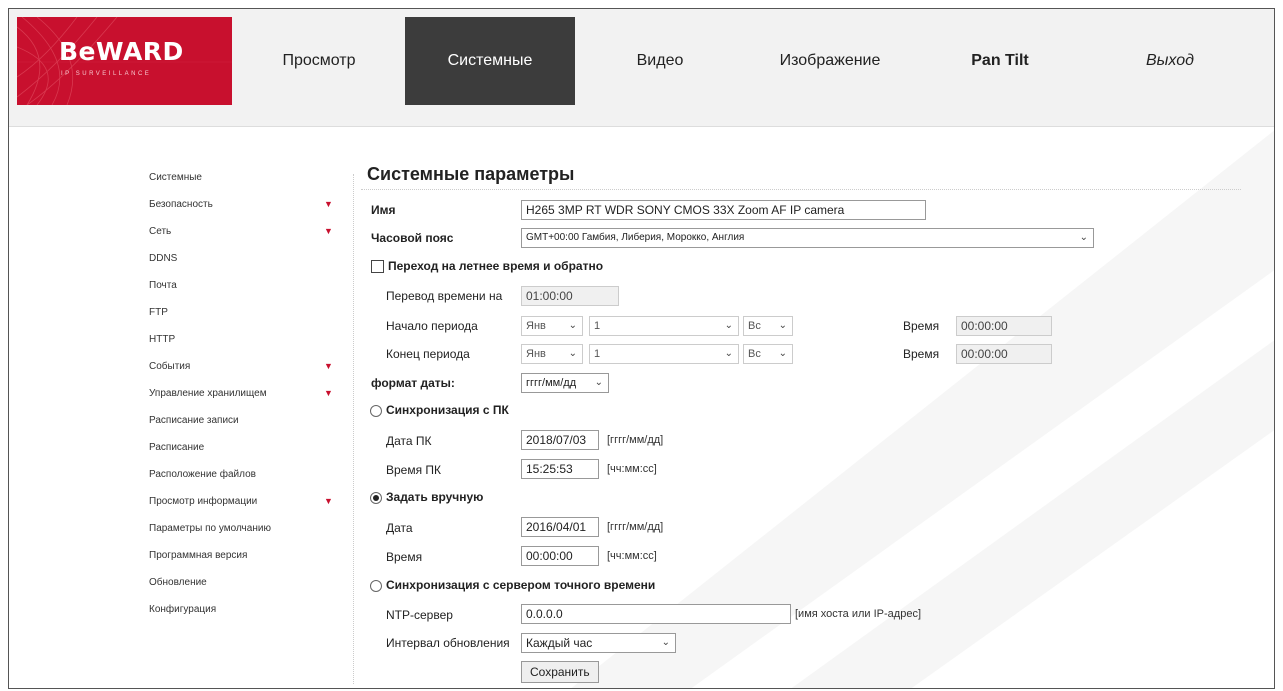  What do you see at coordinates (241, 501) in the screenshot?
I see `sidebar-item-view-info: Просмотр информации ▼` at bounding box center [241, 501].